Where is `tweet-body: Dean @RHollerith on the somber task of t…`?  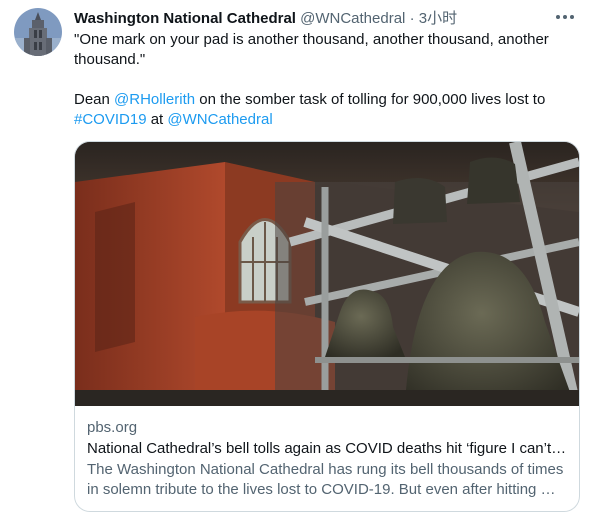 tweet-body: Dean @RHollerith on the somber task of t… is located at coordinates (324, 110).